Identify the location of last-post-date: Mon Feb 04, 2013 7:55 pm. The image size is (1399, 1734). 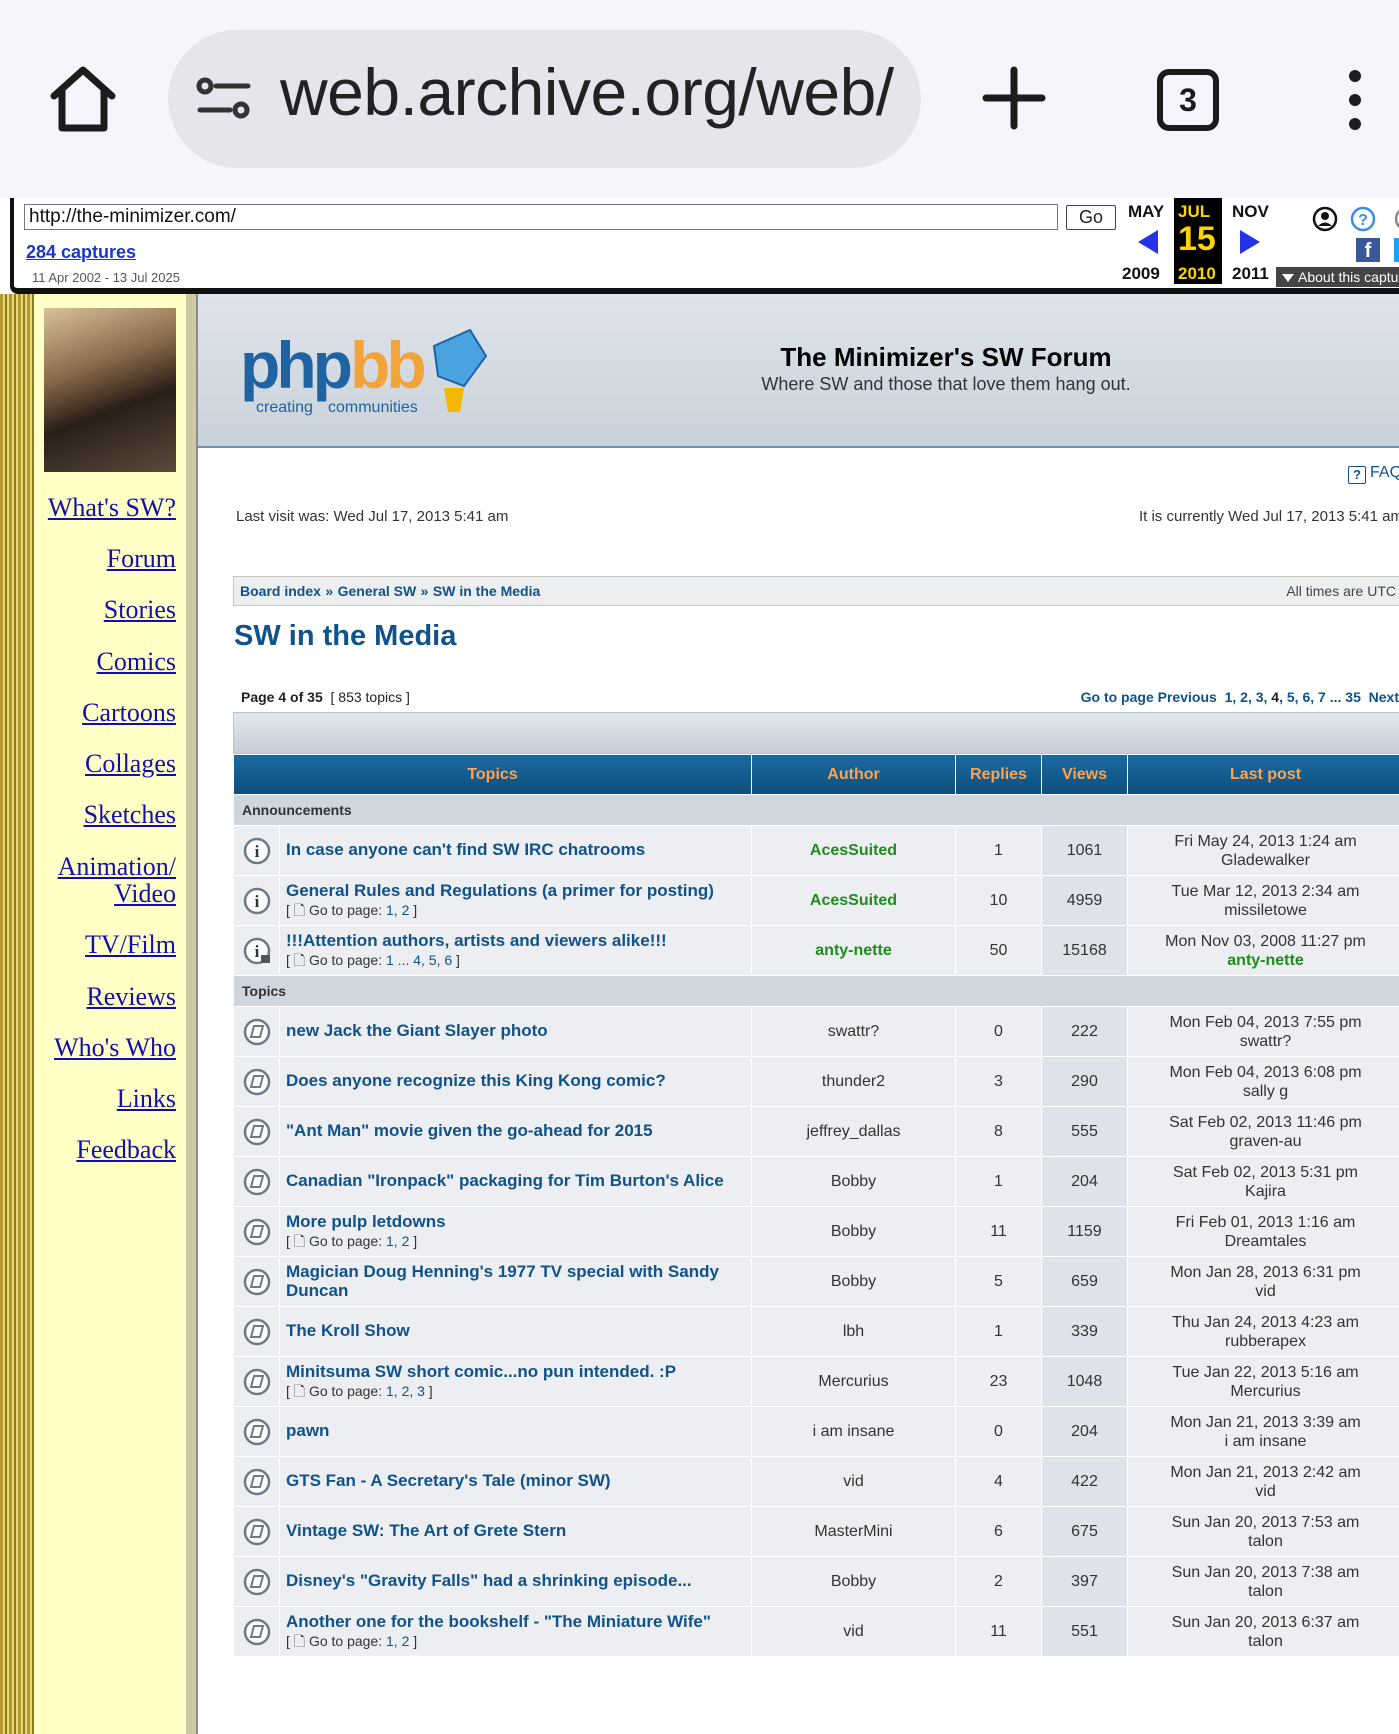
(1263, 1022).